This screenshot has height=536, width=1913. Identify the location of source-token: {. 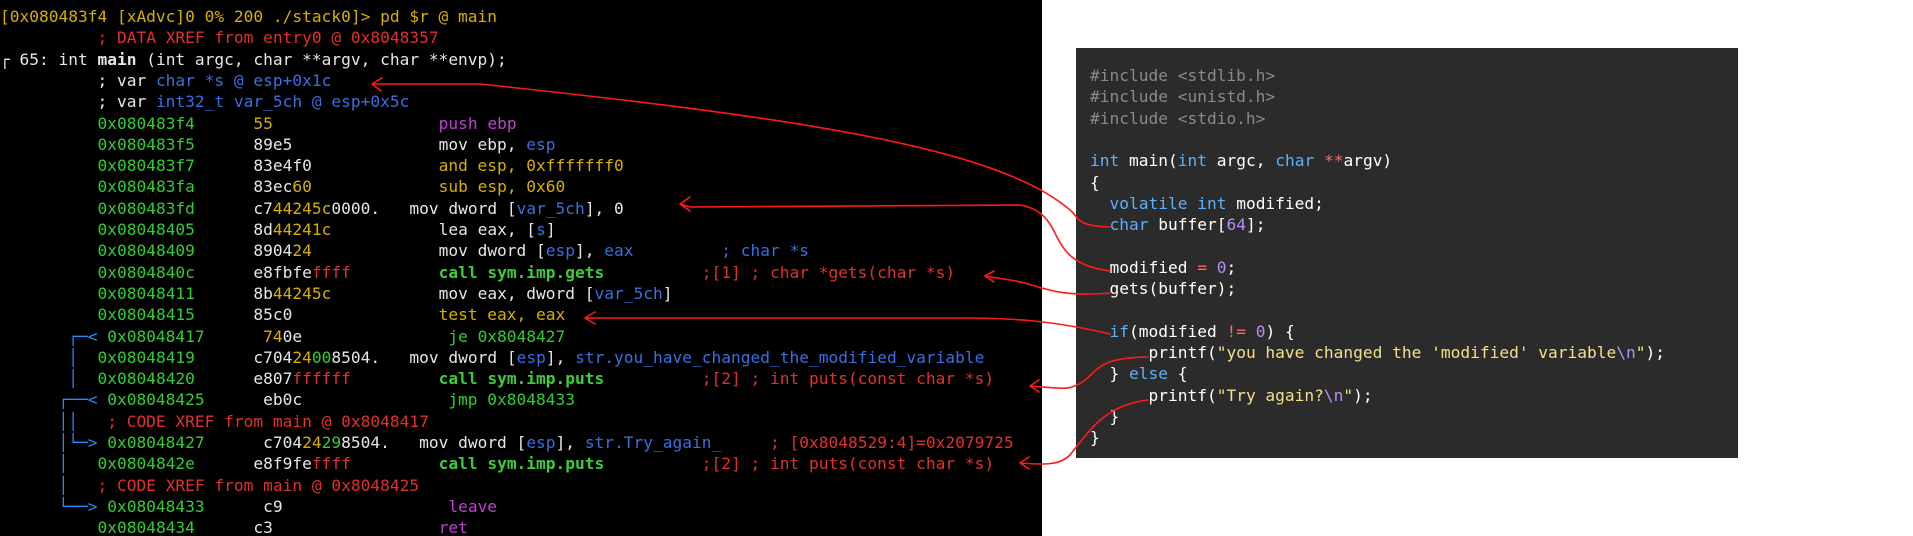
(1095, 182).